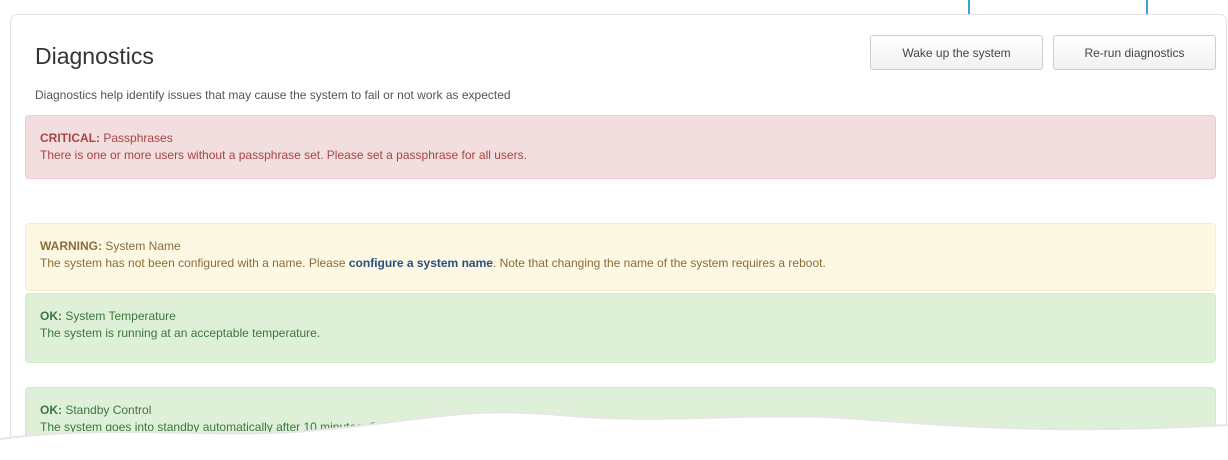  Describe the element at coordinates (70, 138) in the screenshot. I see `alert-level: CRITICAL:` at that location.